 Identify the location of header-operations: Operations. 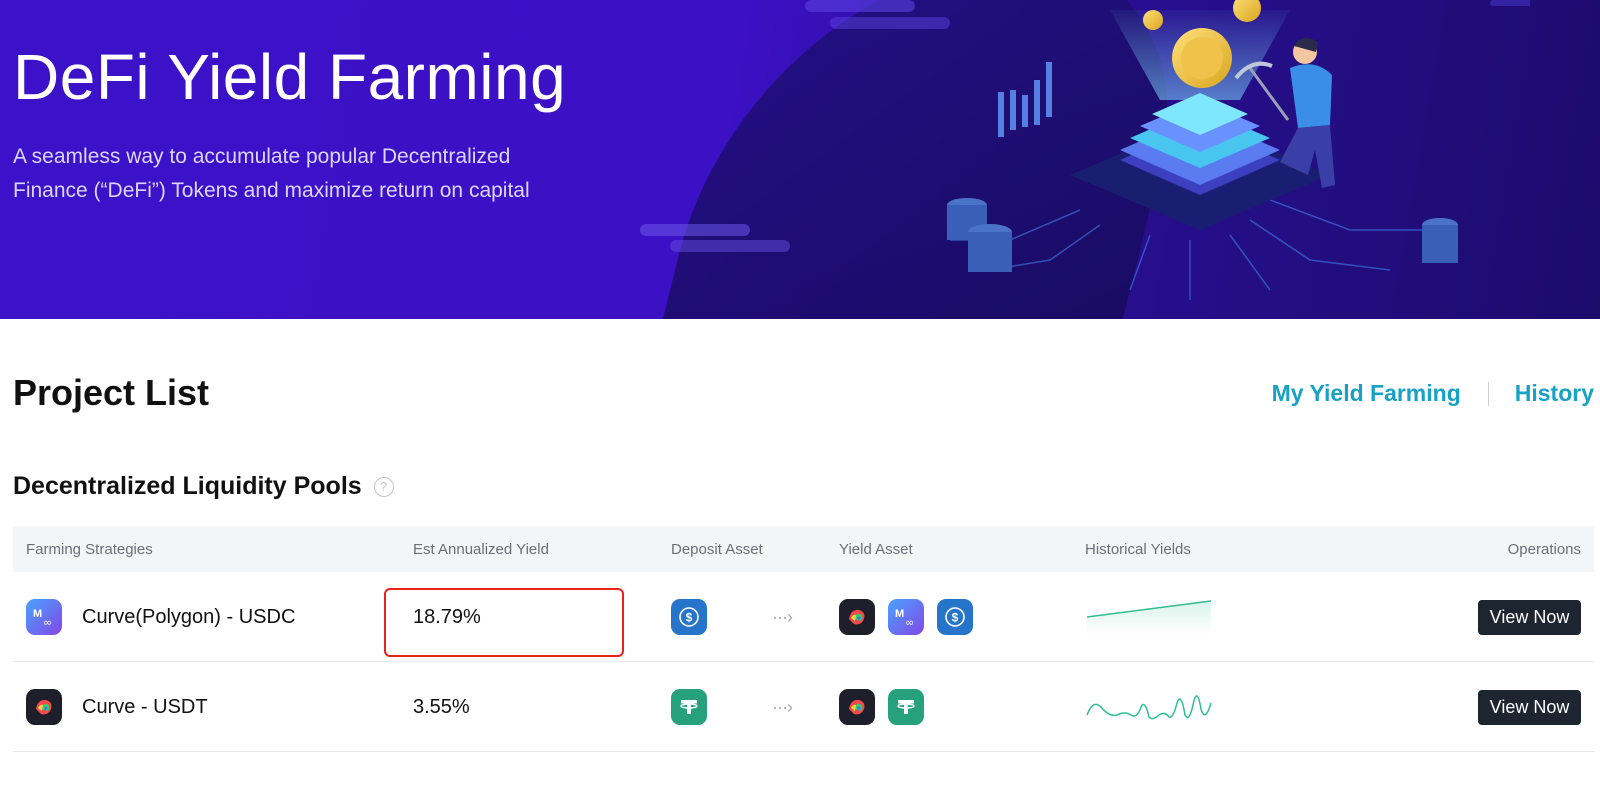
(1544, 549).